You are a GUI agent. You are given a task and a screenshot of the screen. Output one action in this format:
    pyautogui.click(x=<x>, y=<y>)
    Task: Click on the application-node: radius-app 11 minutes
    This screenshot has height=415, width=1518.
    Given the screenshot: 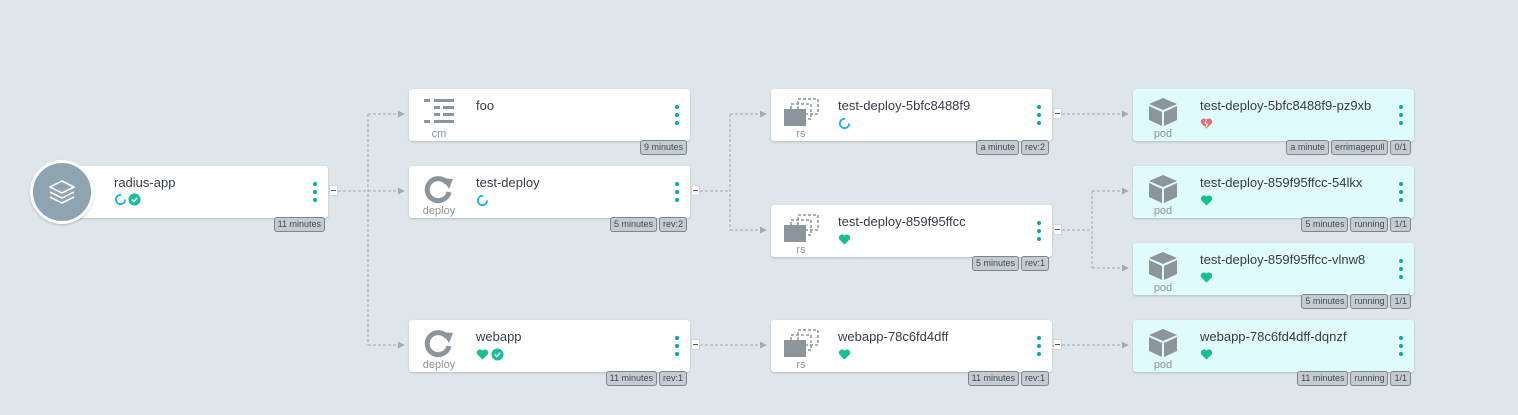 What is the action you would take?
    pyautogui.click(x=179, y=196)
    